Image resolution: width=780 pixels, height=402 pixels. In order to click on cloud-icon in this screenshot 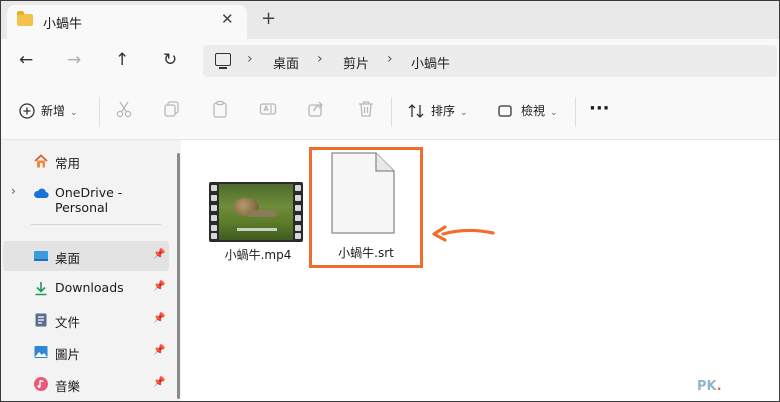, I will do `click(41, 193)`.